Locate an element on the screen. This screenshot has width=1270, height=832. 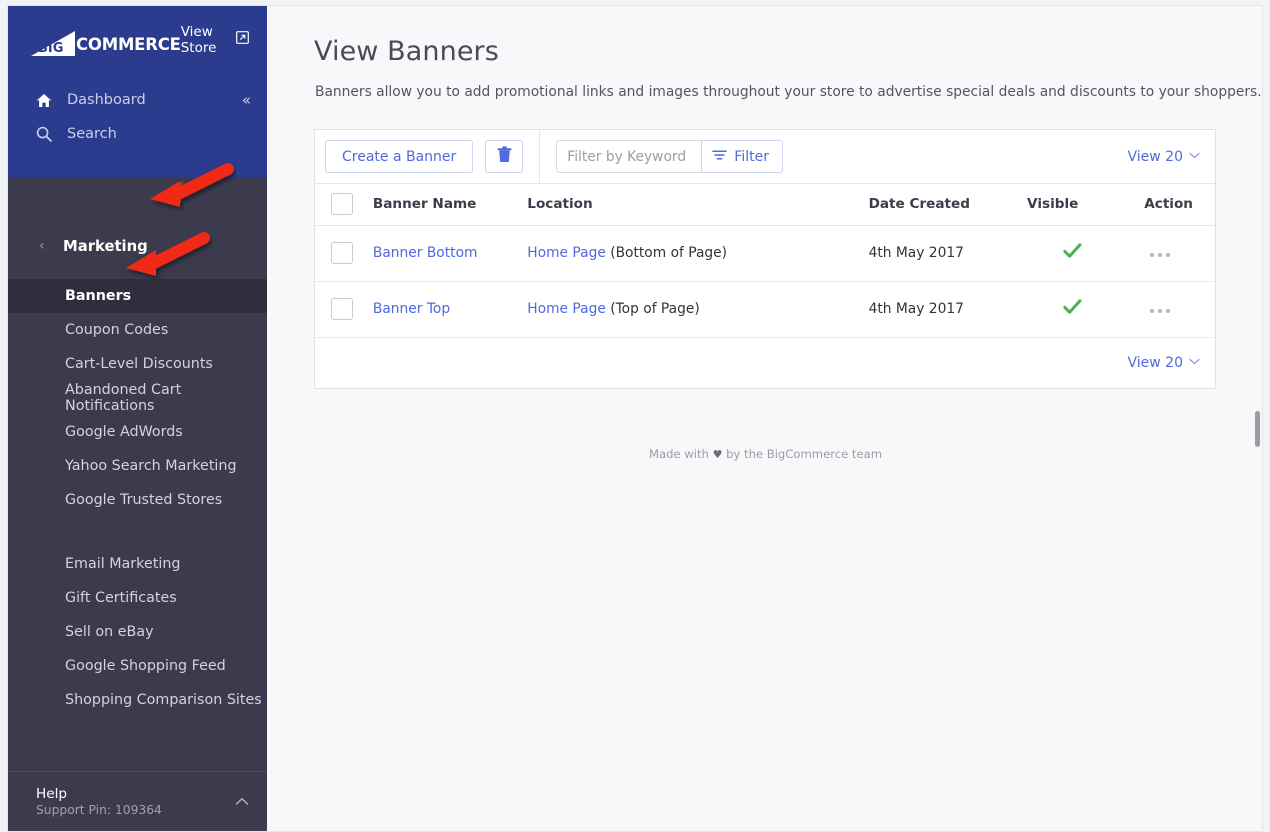
sidebar-item-sell-on-ebay: Sell on eBay is located at coordinates (137, 632).